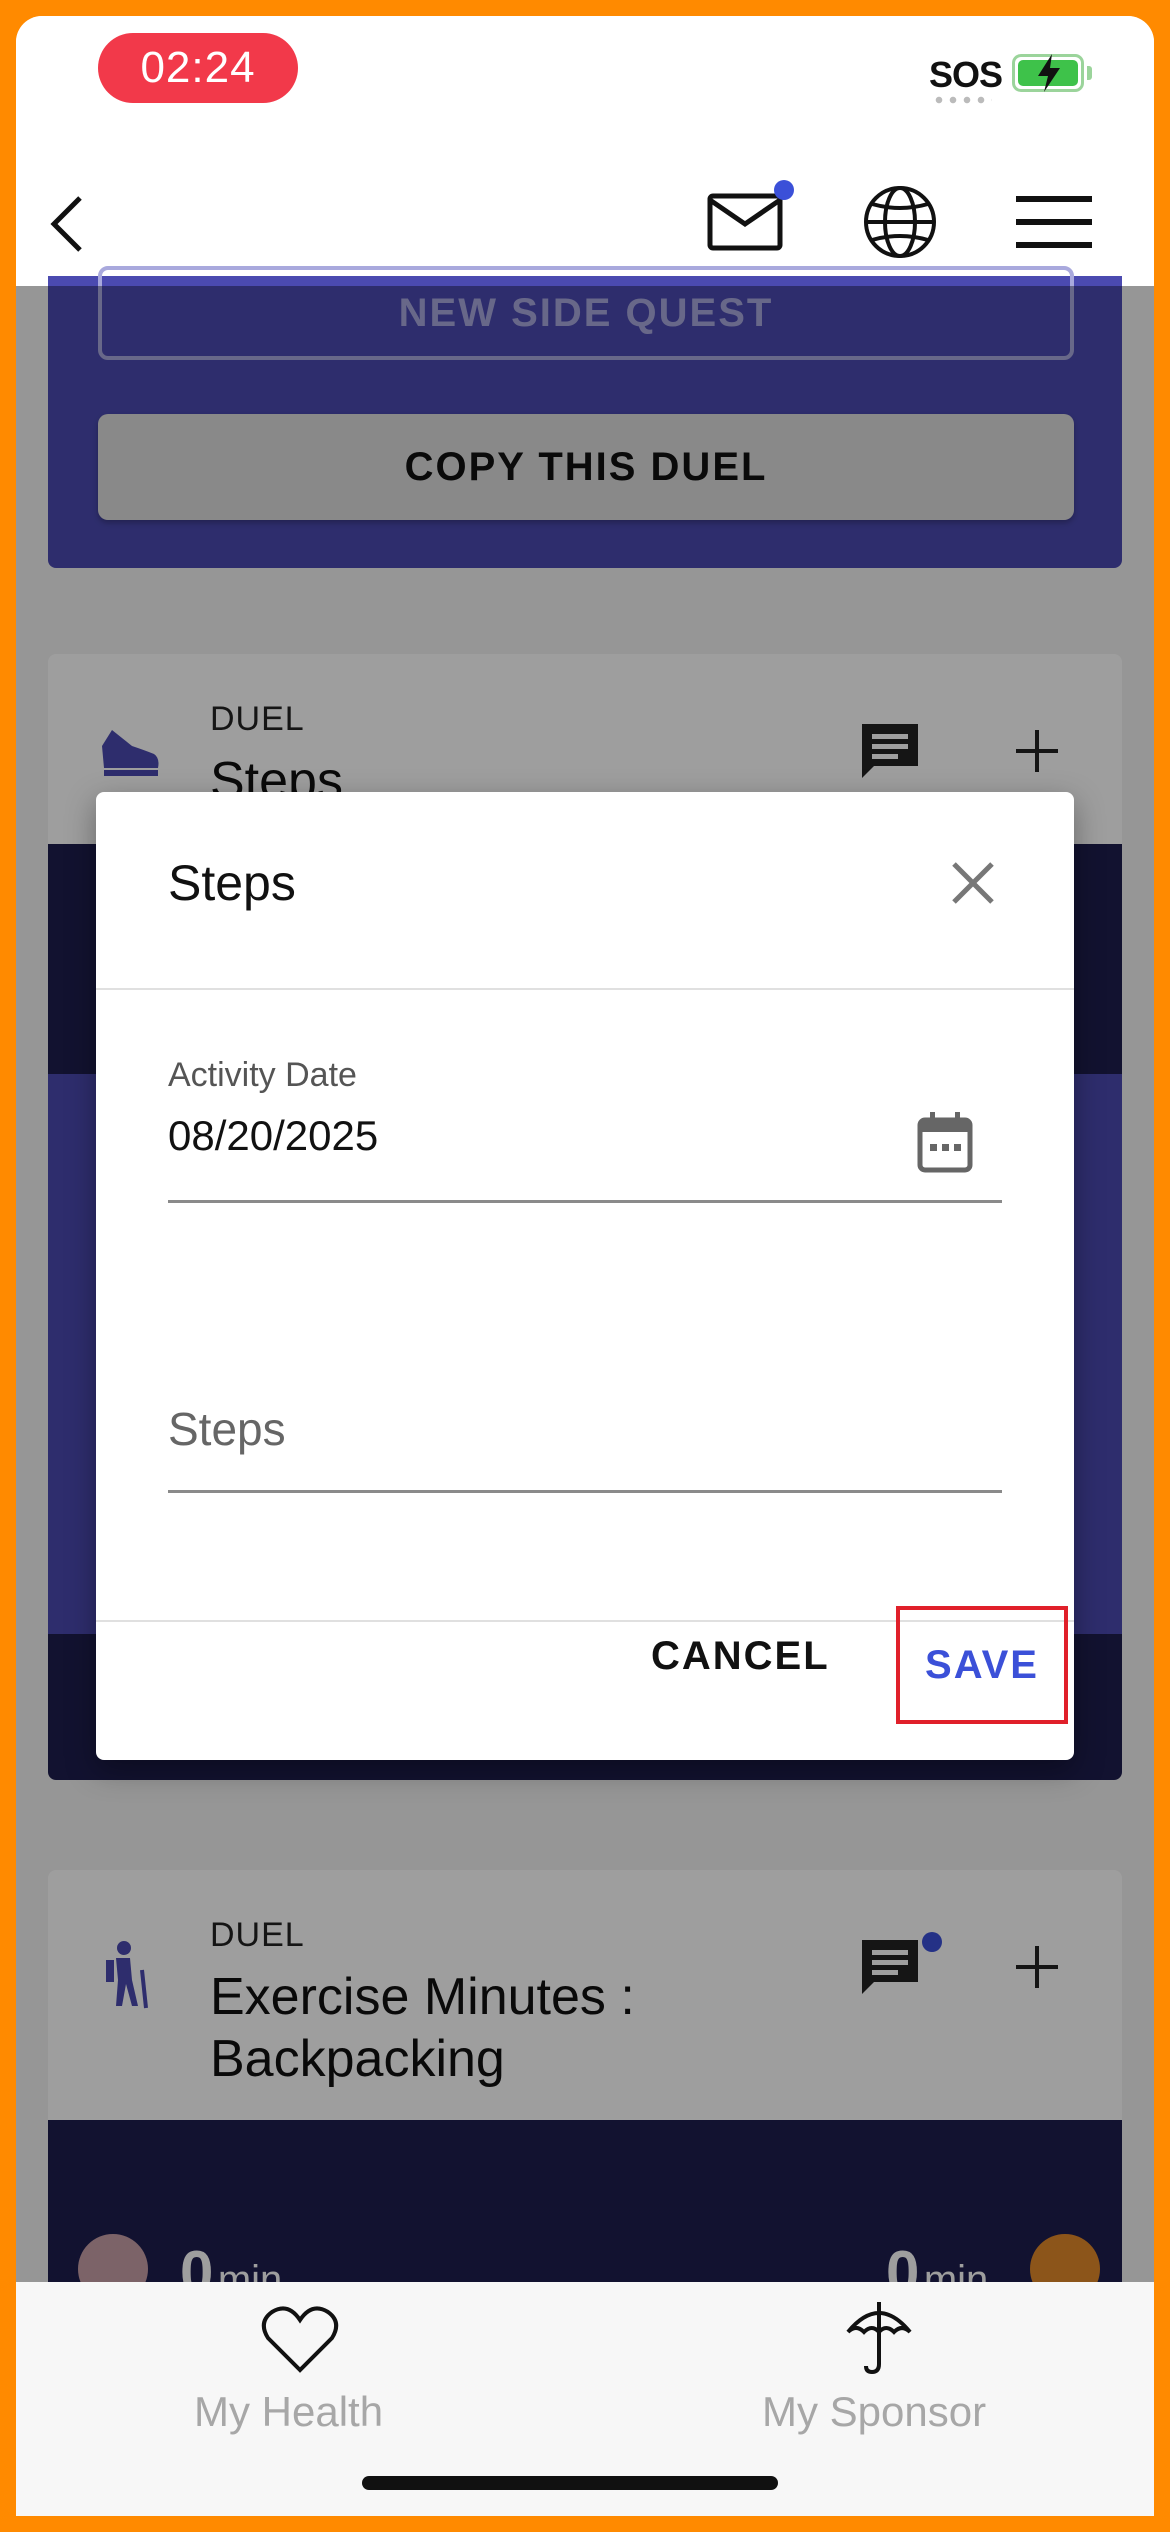 The width and height of the screenshot is (1170, 2532). I want to click on umbrella-icon, so click(879, 2337).